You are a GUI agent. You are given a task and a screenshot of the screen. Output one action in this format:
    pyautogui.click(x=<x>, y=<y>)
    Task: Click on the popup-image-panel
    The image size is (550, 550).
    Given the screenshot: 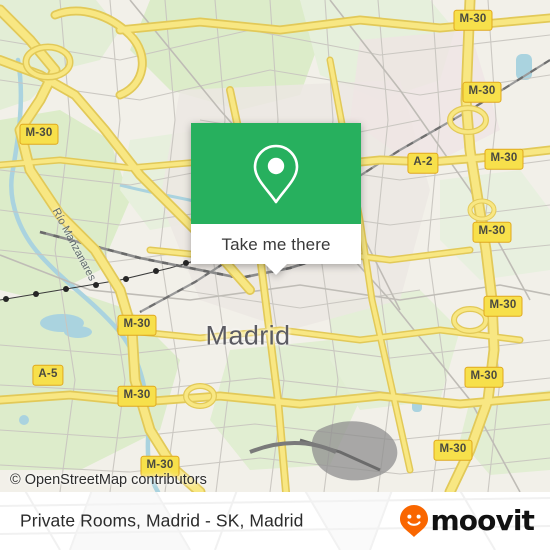 What is the action you would take?
    pyautogui.click(x=276, y=173)
    